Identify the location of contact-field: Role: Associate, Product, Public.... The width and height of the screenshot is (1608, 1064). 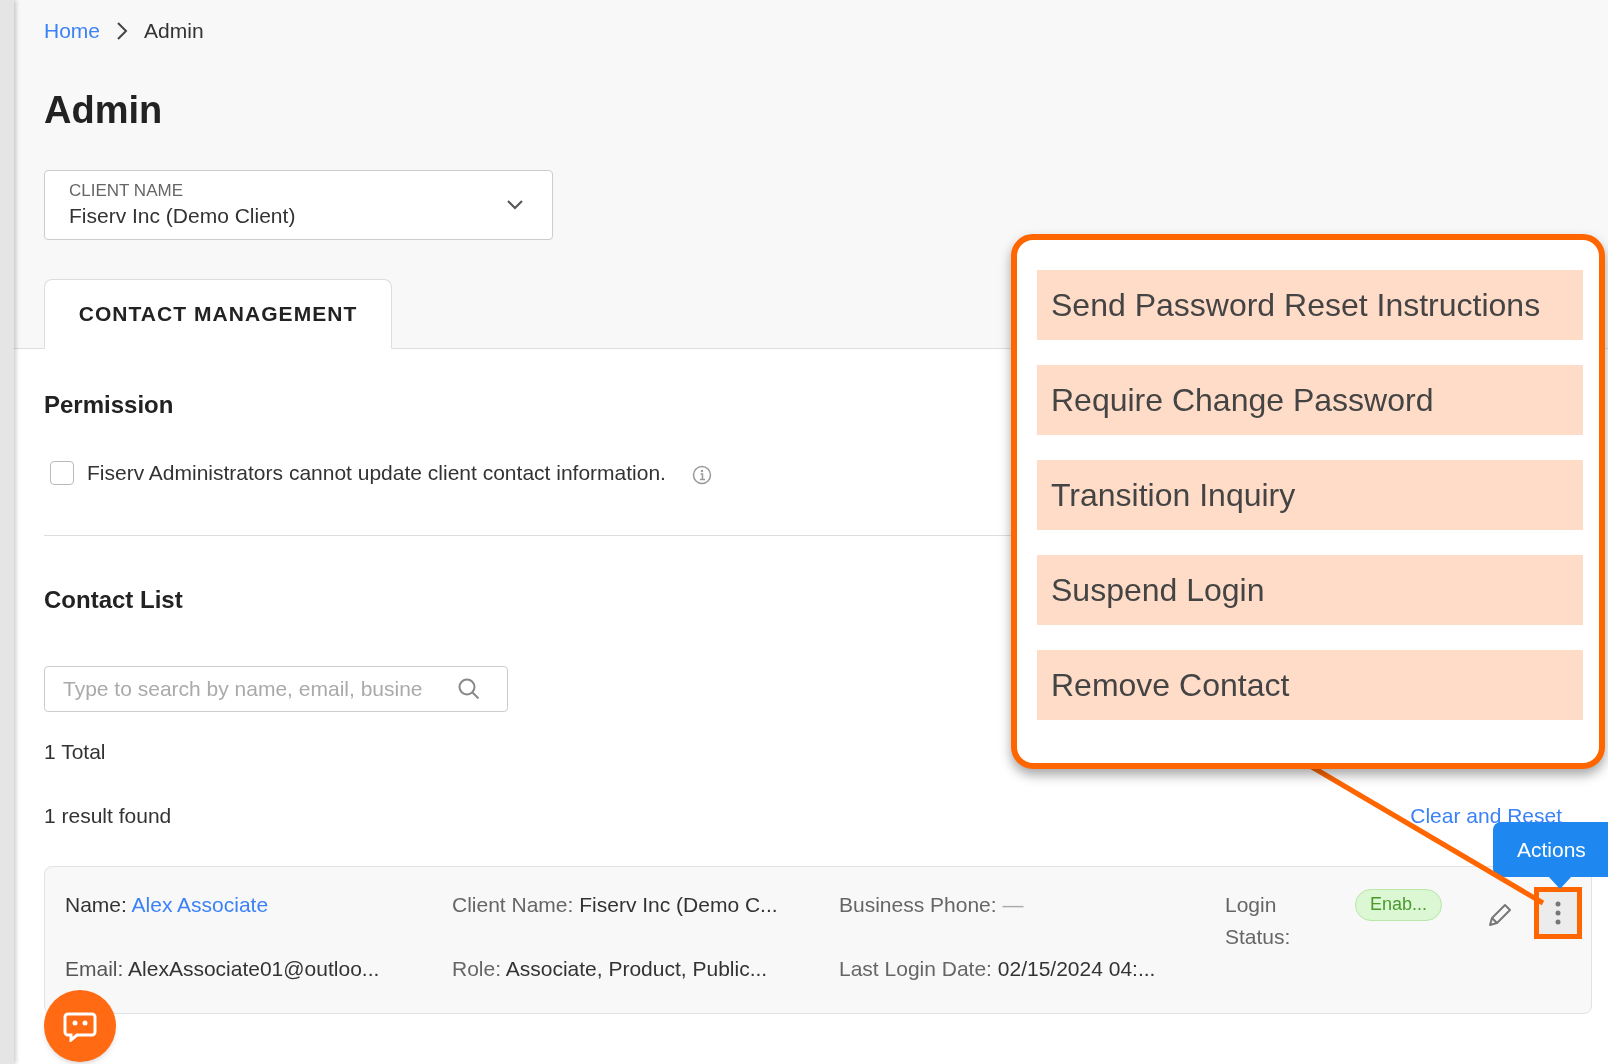
(645, 969).